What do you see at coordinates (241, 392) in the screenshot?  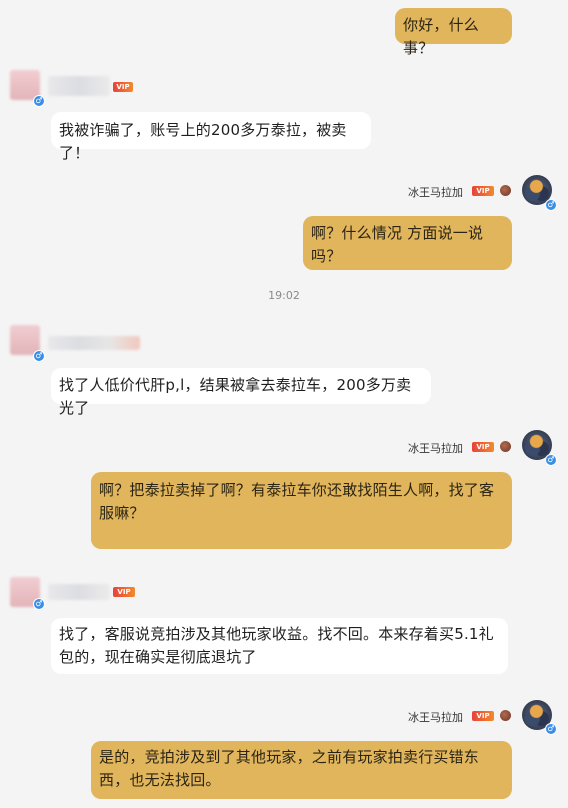 I see `message-bubble-incoming: 找了人低价代肝p,l，结果被拿去泰拉车，200多万卖光了` at bounding box center [241, 392].